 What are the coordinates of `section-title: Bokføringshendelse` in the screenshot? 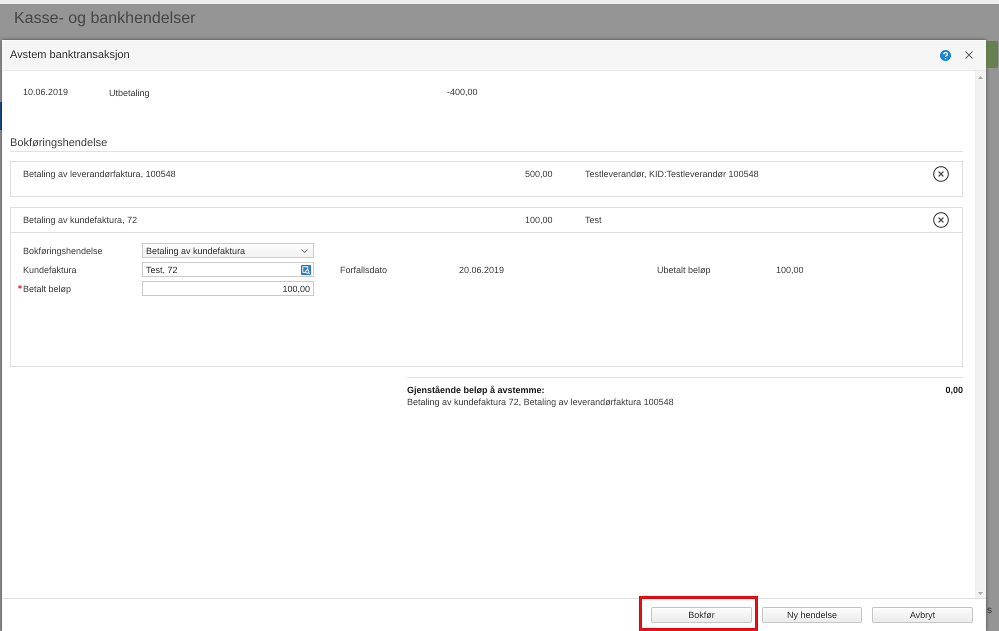 It's located at (486, 144).